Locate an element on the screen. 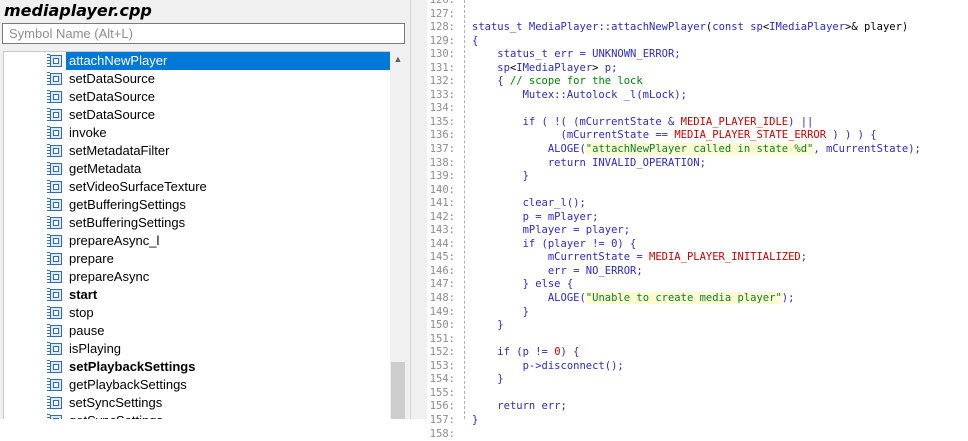 Image resolution: width=968 pixels, height=441 pixels. line-number: 129: is located at coordinates (440, 42).